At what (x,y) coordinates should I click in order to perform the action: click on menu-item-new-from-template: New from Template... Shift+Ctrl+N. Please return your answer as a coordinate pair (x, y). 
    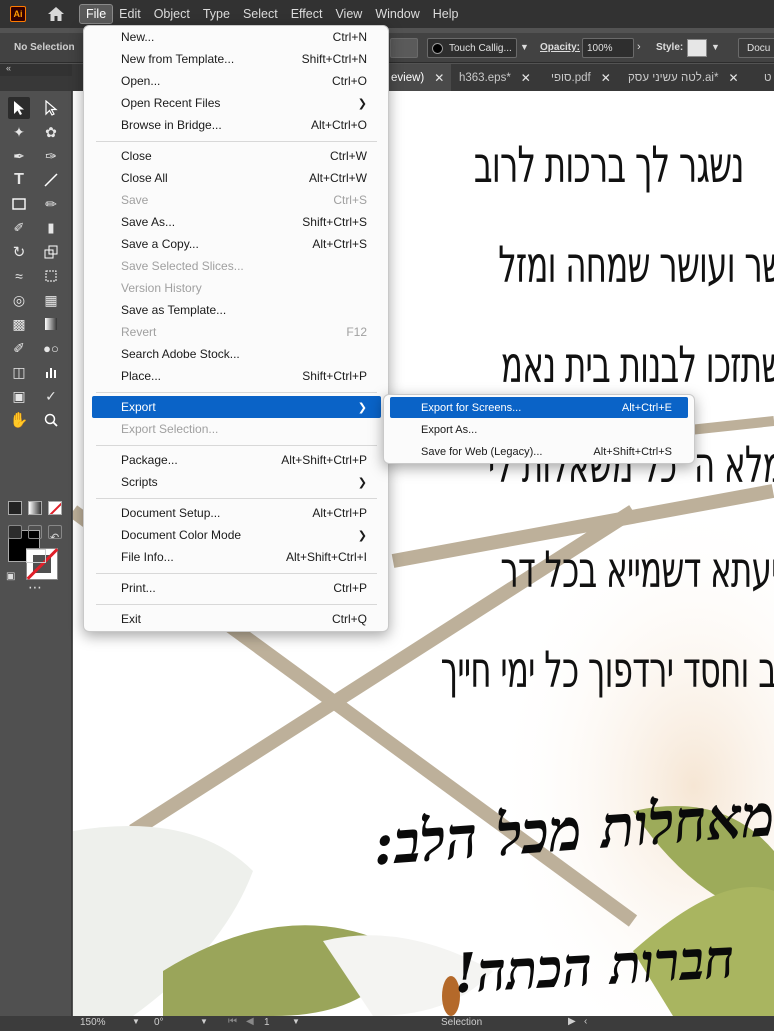
    Looking at the image, I should click on (236, 59).